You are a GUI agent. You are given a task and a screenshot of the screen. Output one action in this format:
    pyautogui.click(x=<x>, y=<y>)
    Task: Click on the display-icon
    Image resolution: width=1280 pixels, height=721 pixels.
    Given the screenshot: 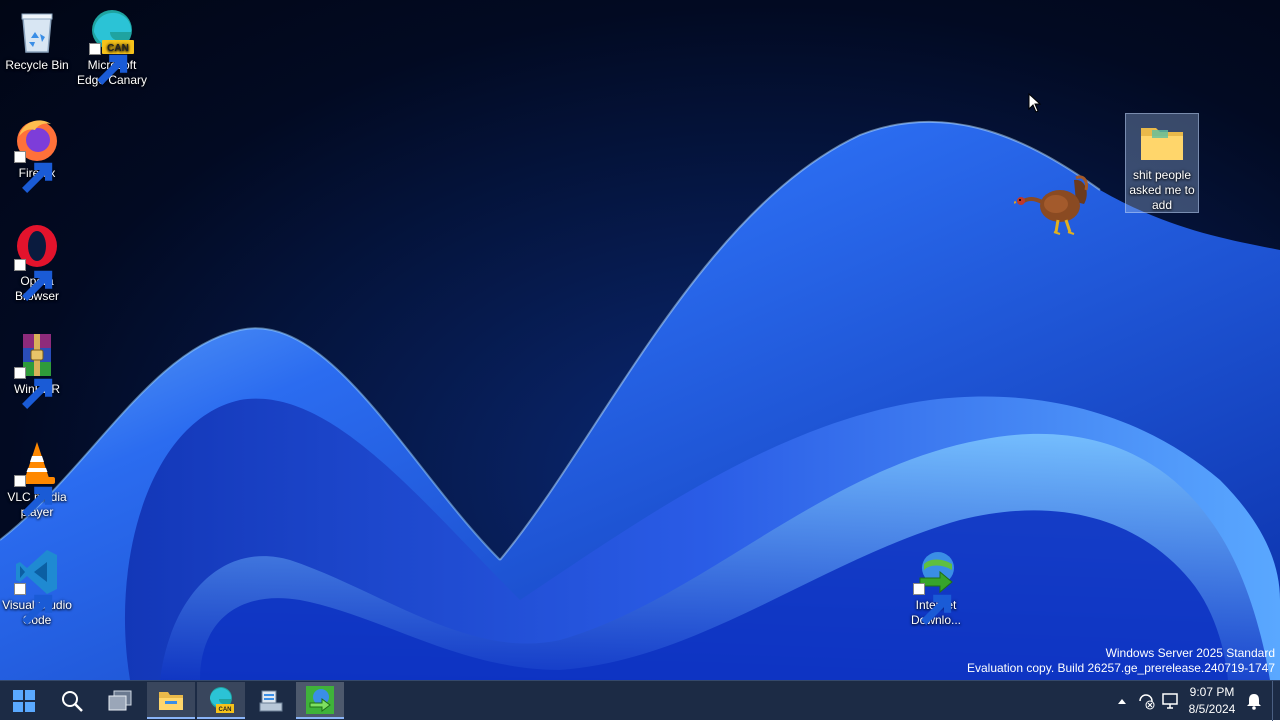 What is the action you would take?
    pyautogui.click(x=1170, y=701)
    